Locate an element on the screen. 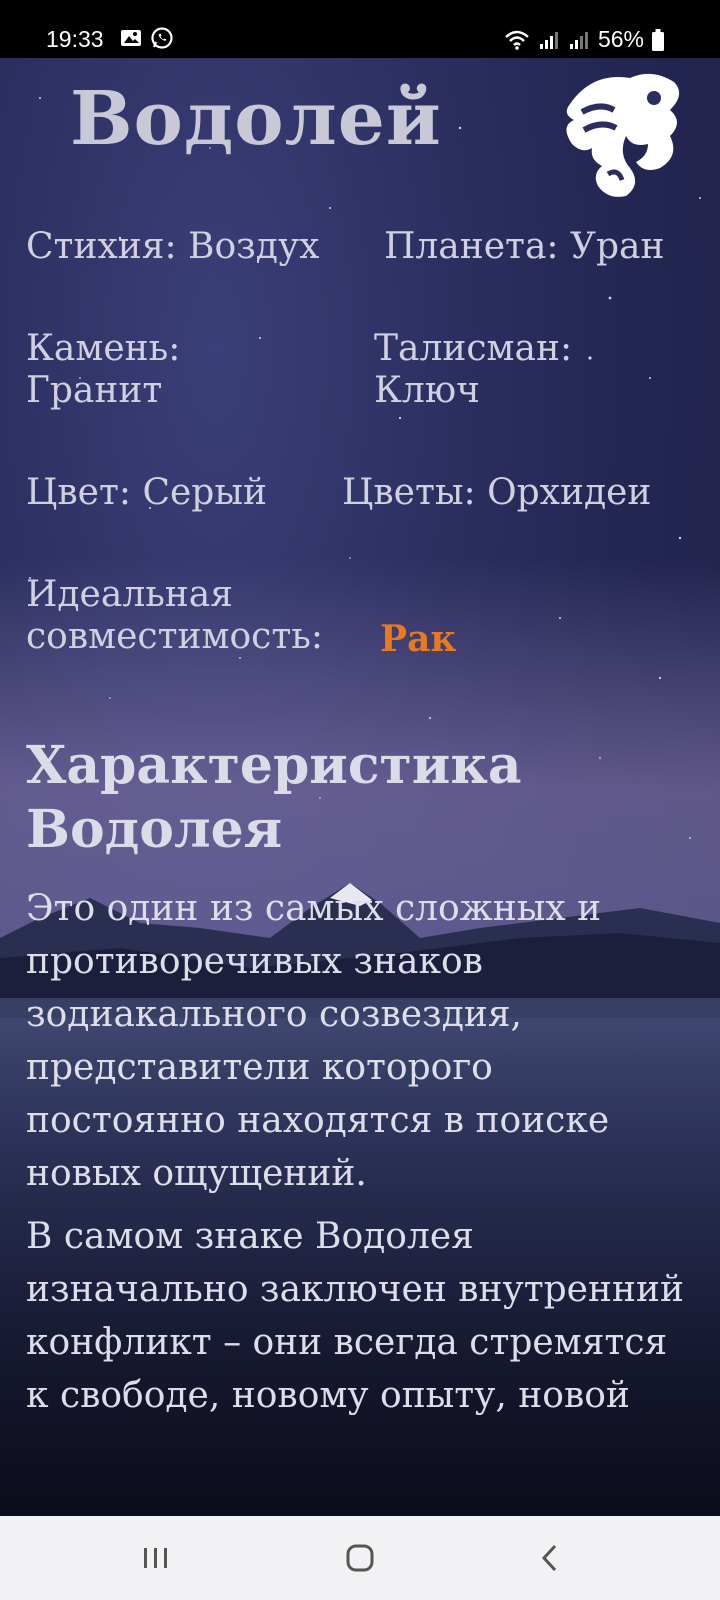 The height and width of the screenshot is (1600, 720). recent-apps-button is located at coordinates (156, 1558).